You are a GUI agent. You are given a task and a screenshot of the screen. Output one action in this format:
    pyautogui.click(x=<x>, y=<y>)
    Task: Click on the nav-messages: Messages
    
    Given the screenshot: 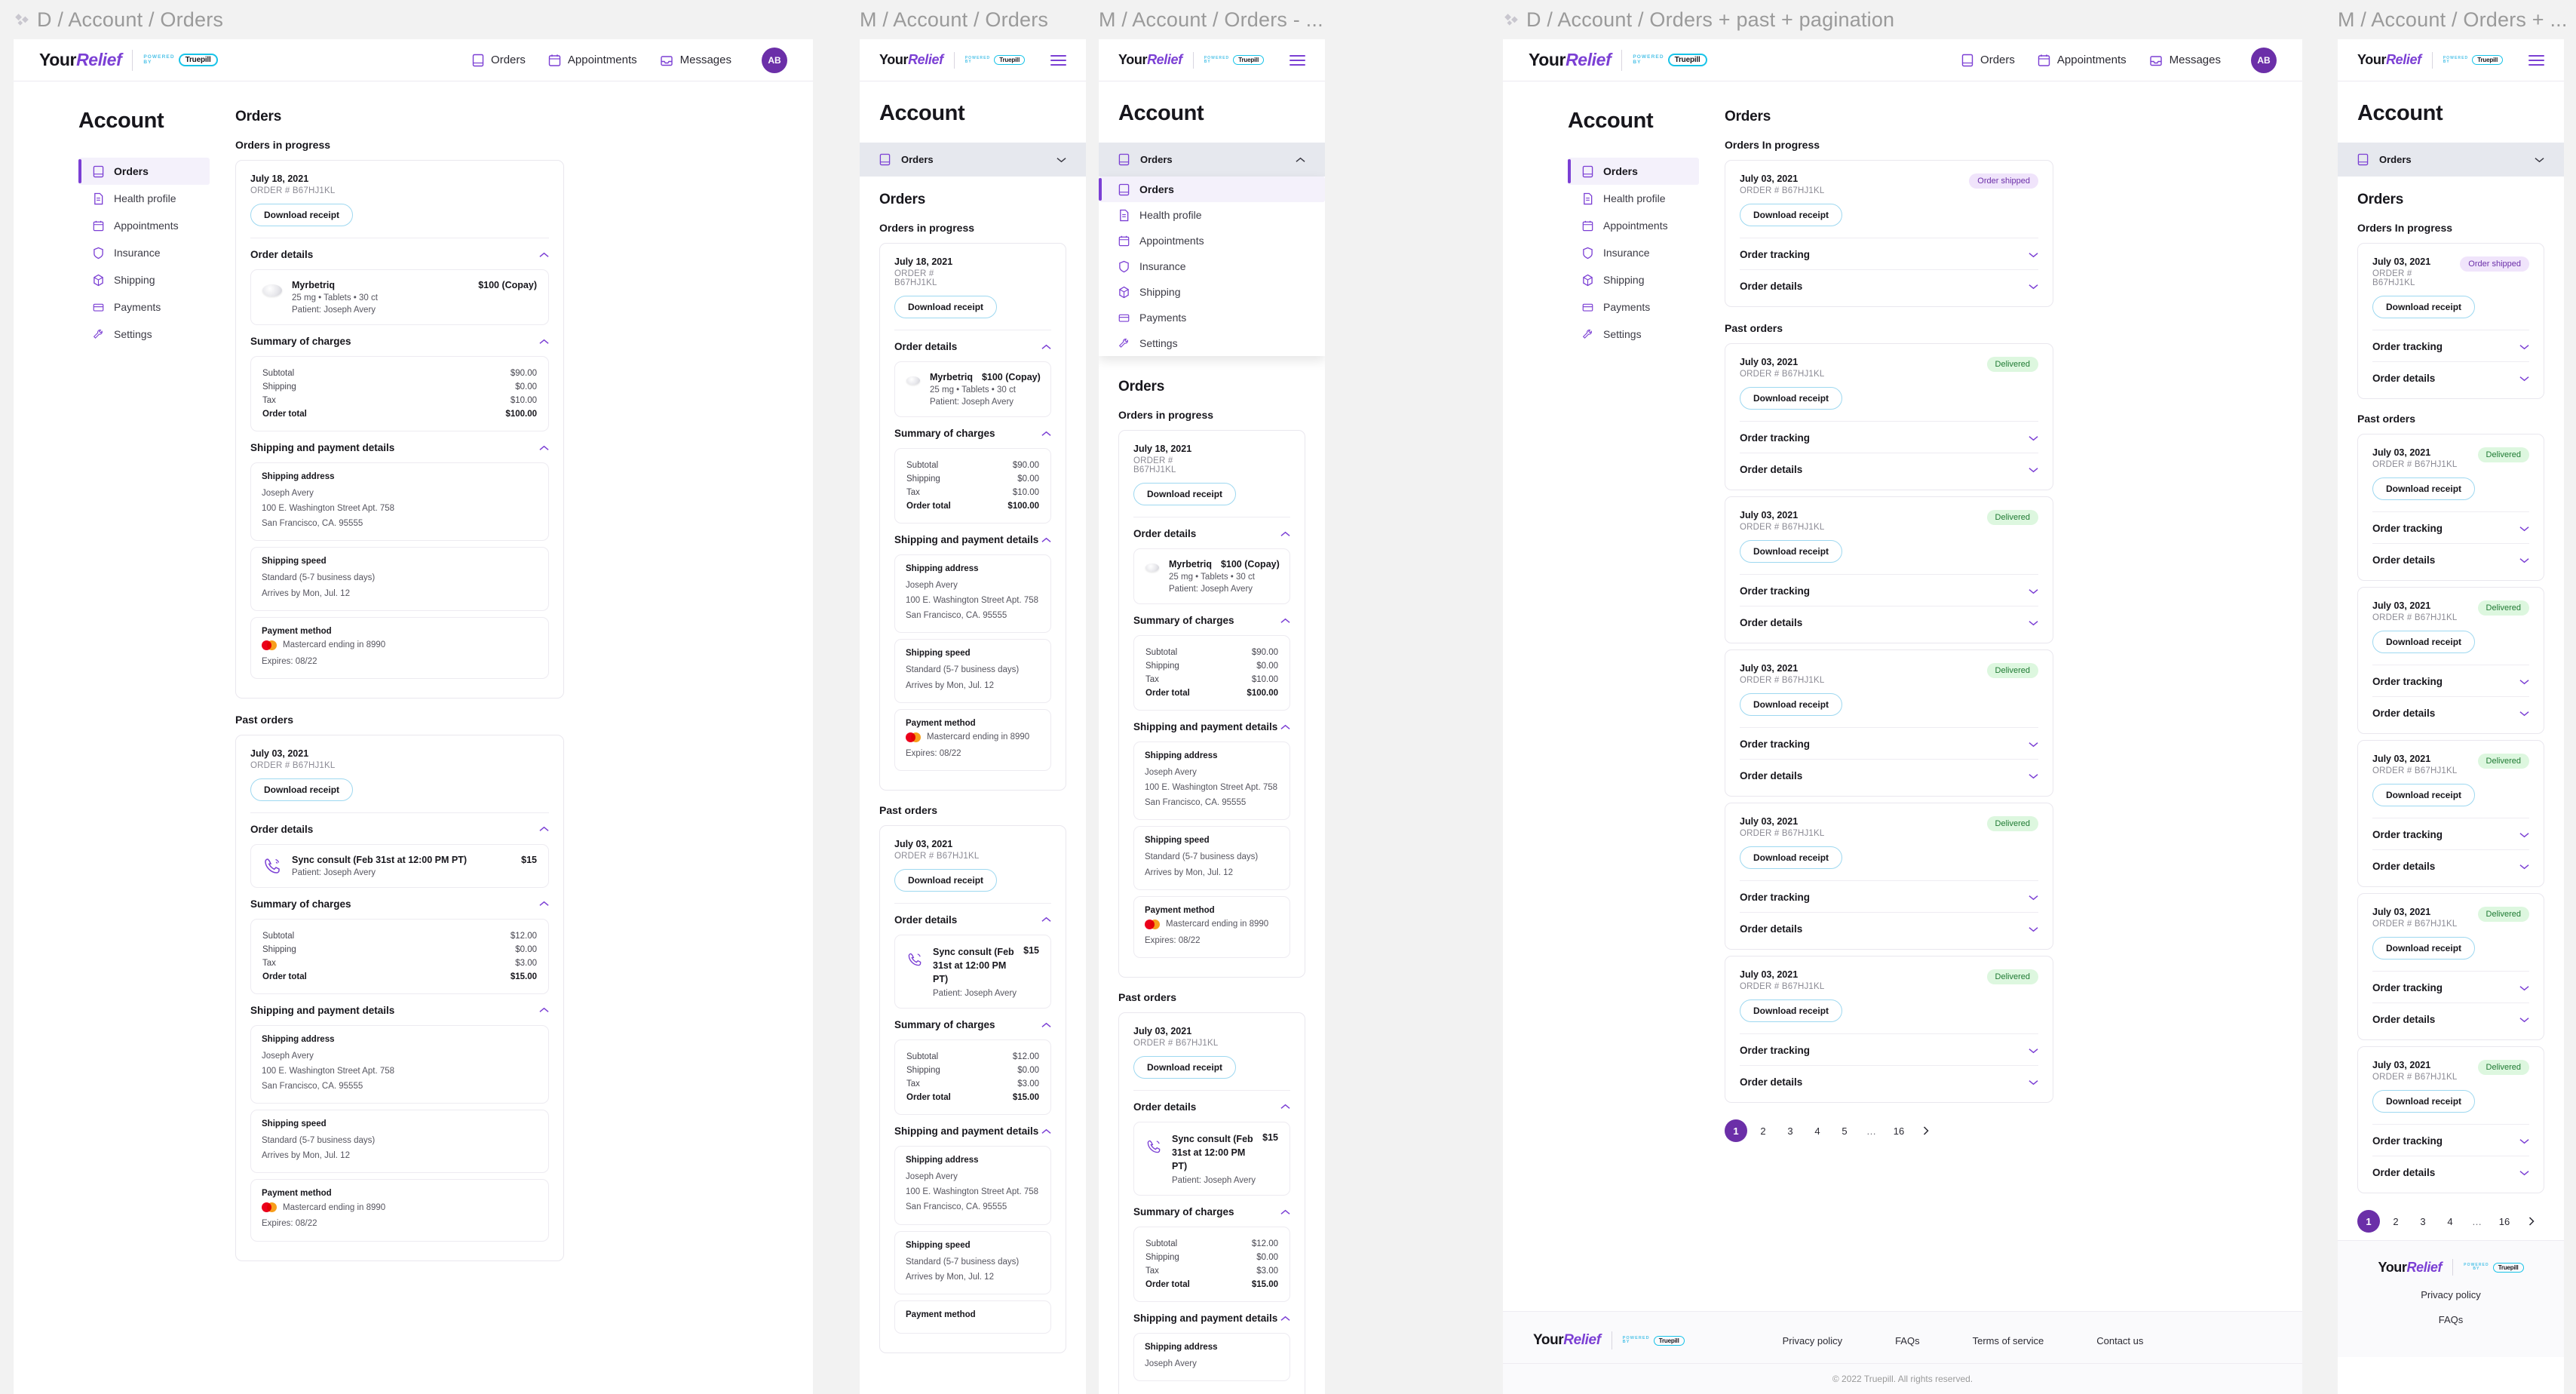 What is the action you would take?
    pyautogui.click(x=695, y=60)
    